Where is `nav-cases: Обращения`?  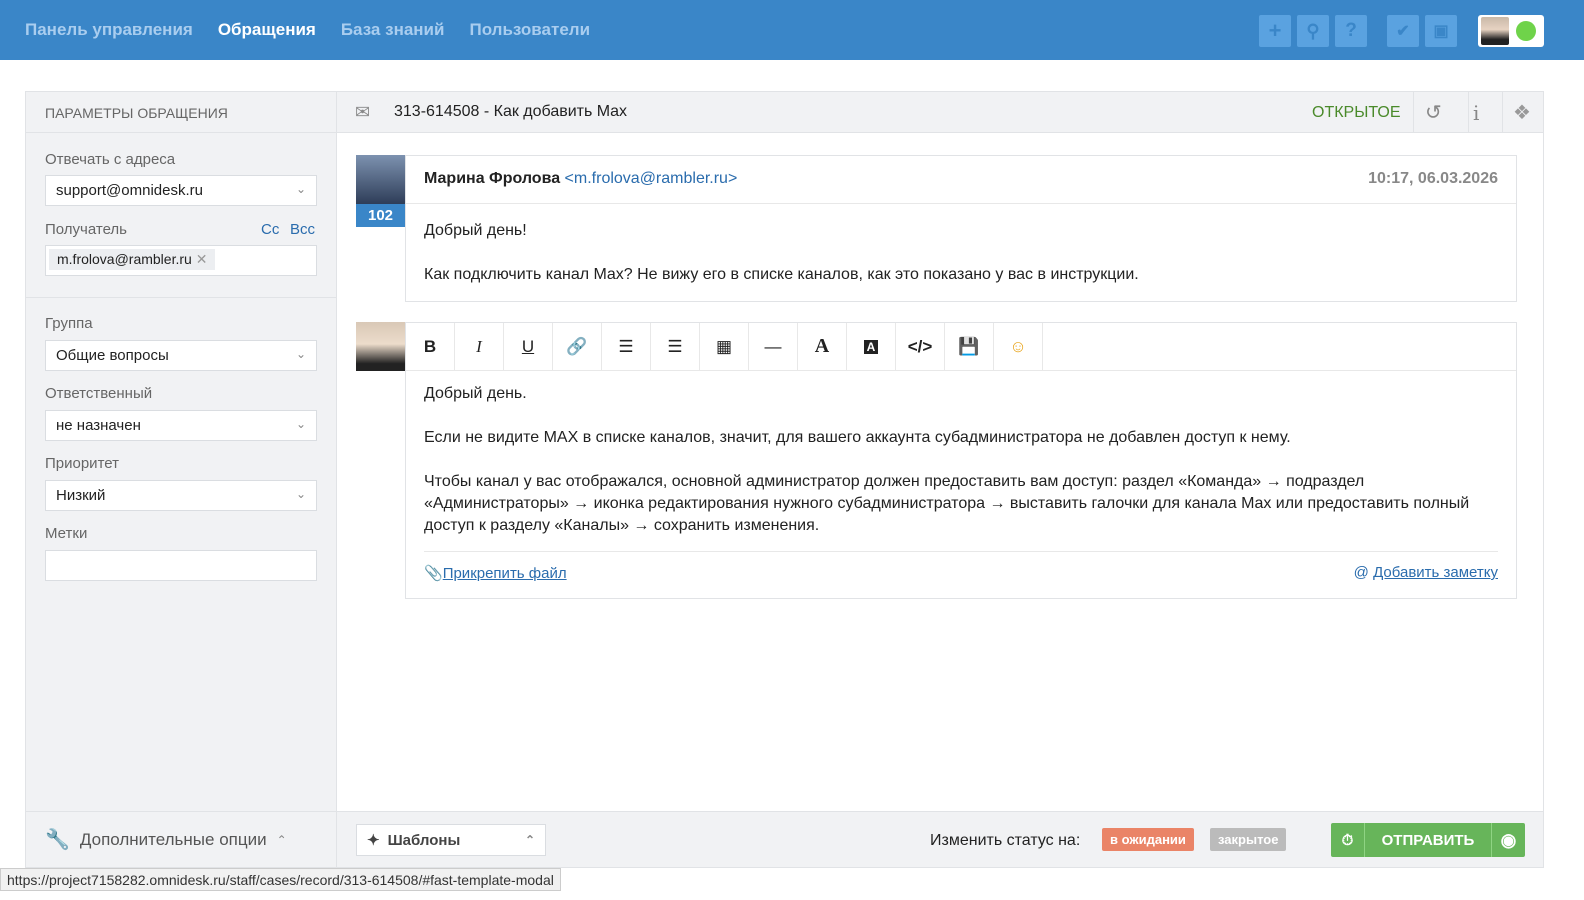
nav-cases: Обращения is located at coordinates (267, 30).